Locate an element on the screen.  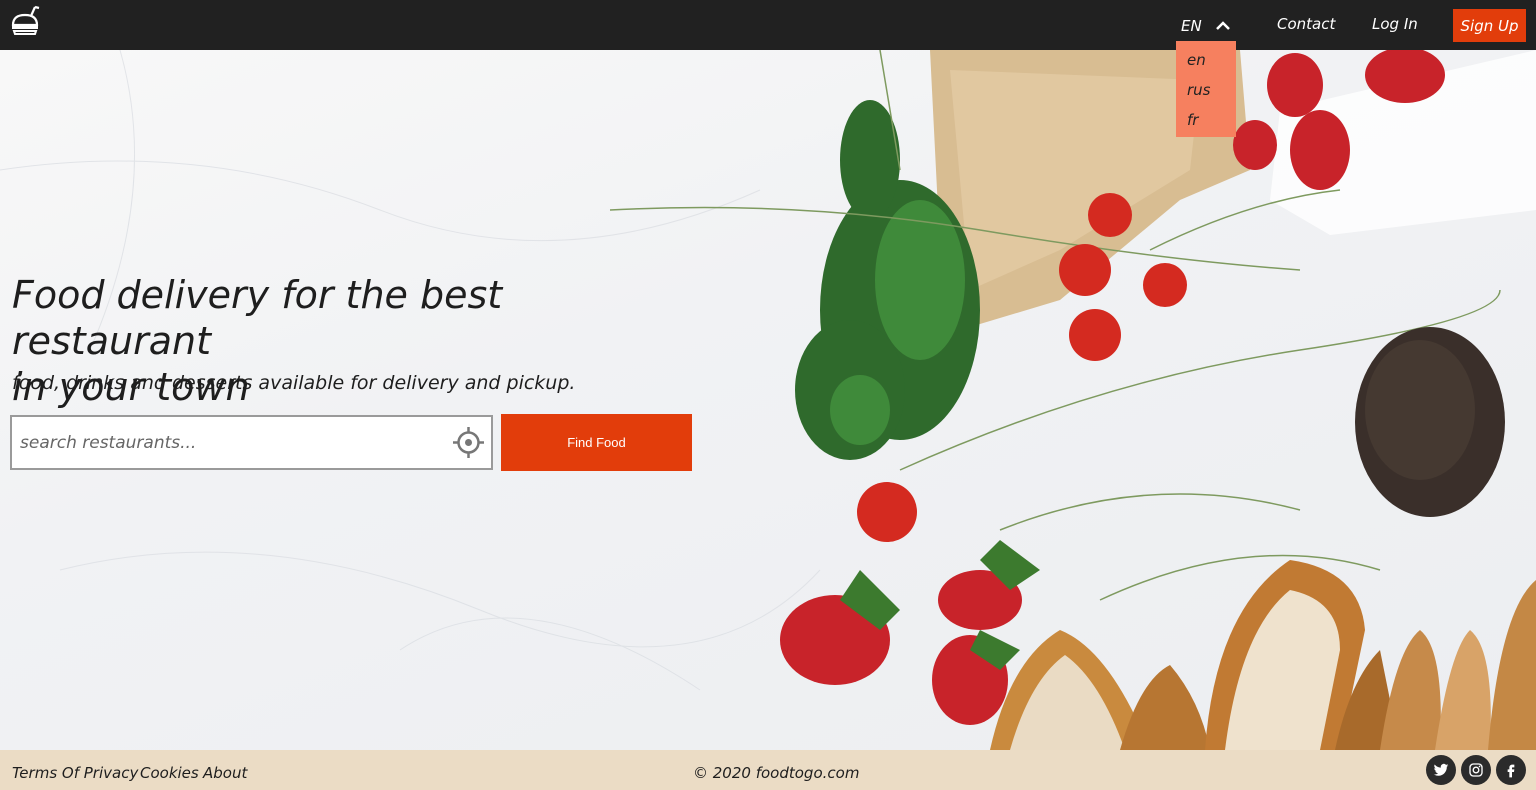
language-option-en: en is located at coordinates (1206, 64).